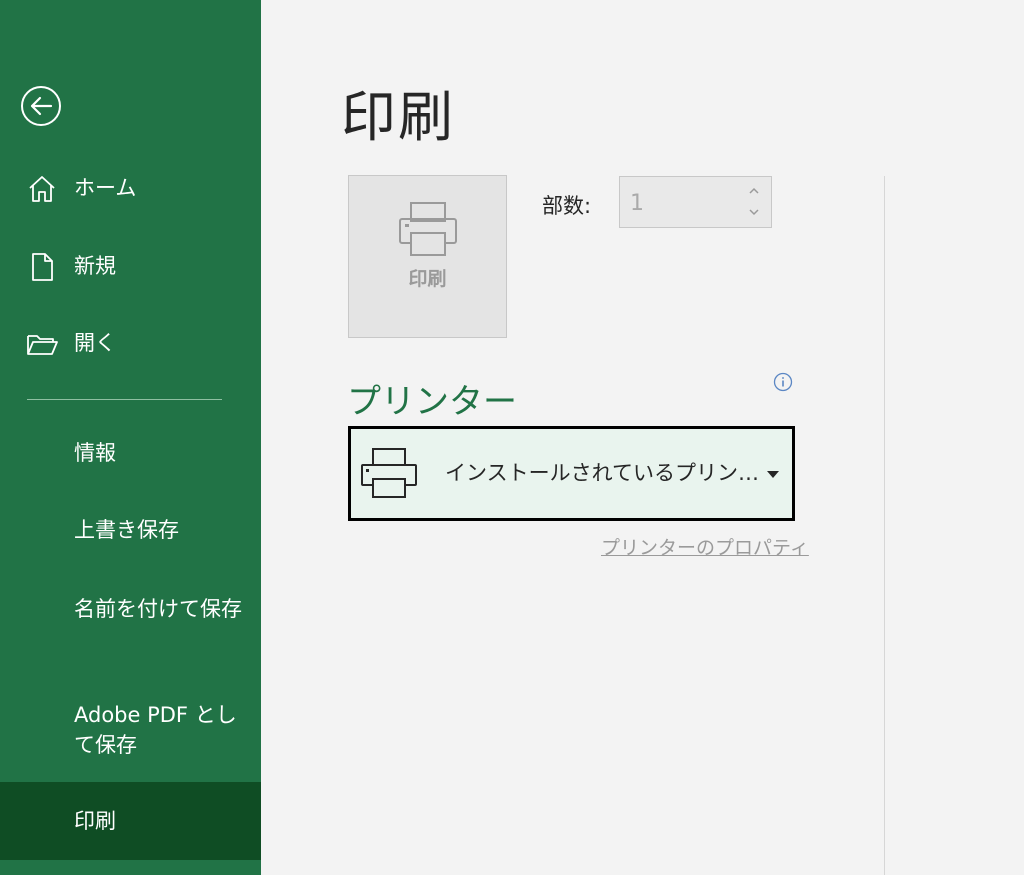 The image size is (1024, 875). I want to click on home-icon, so click(42, 189).